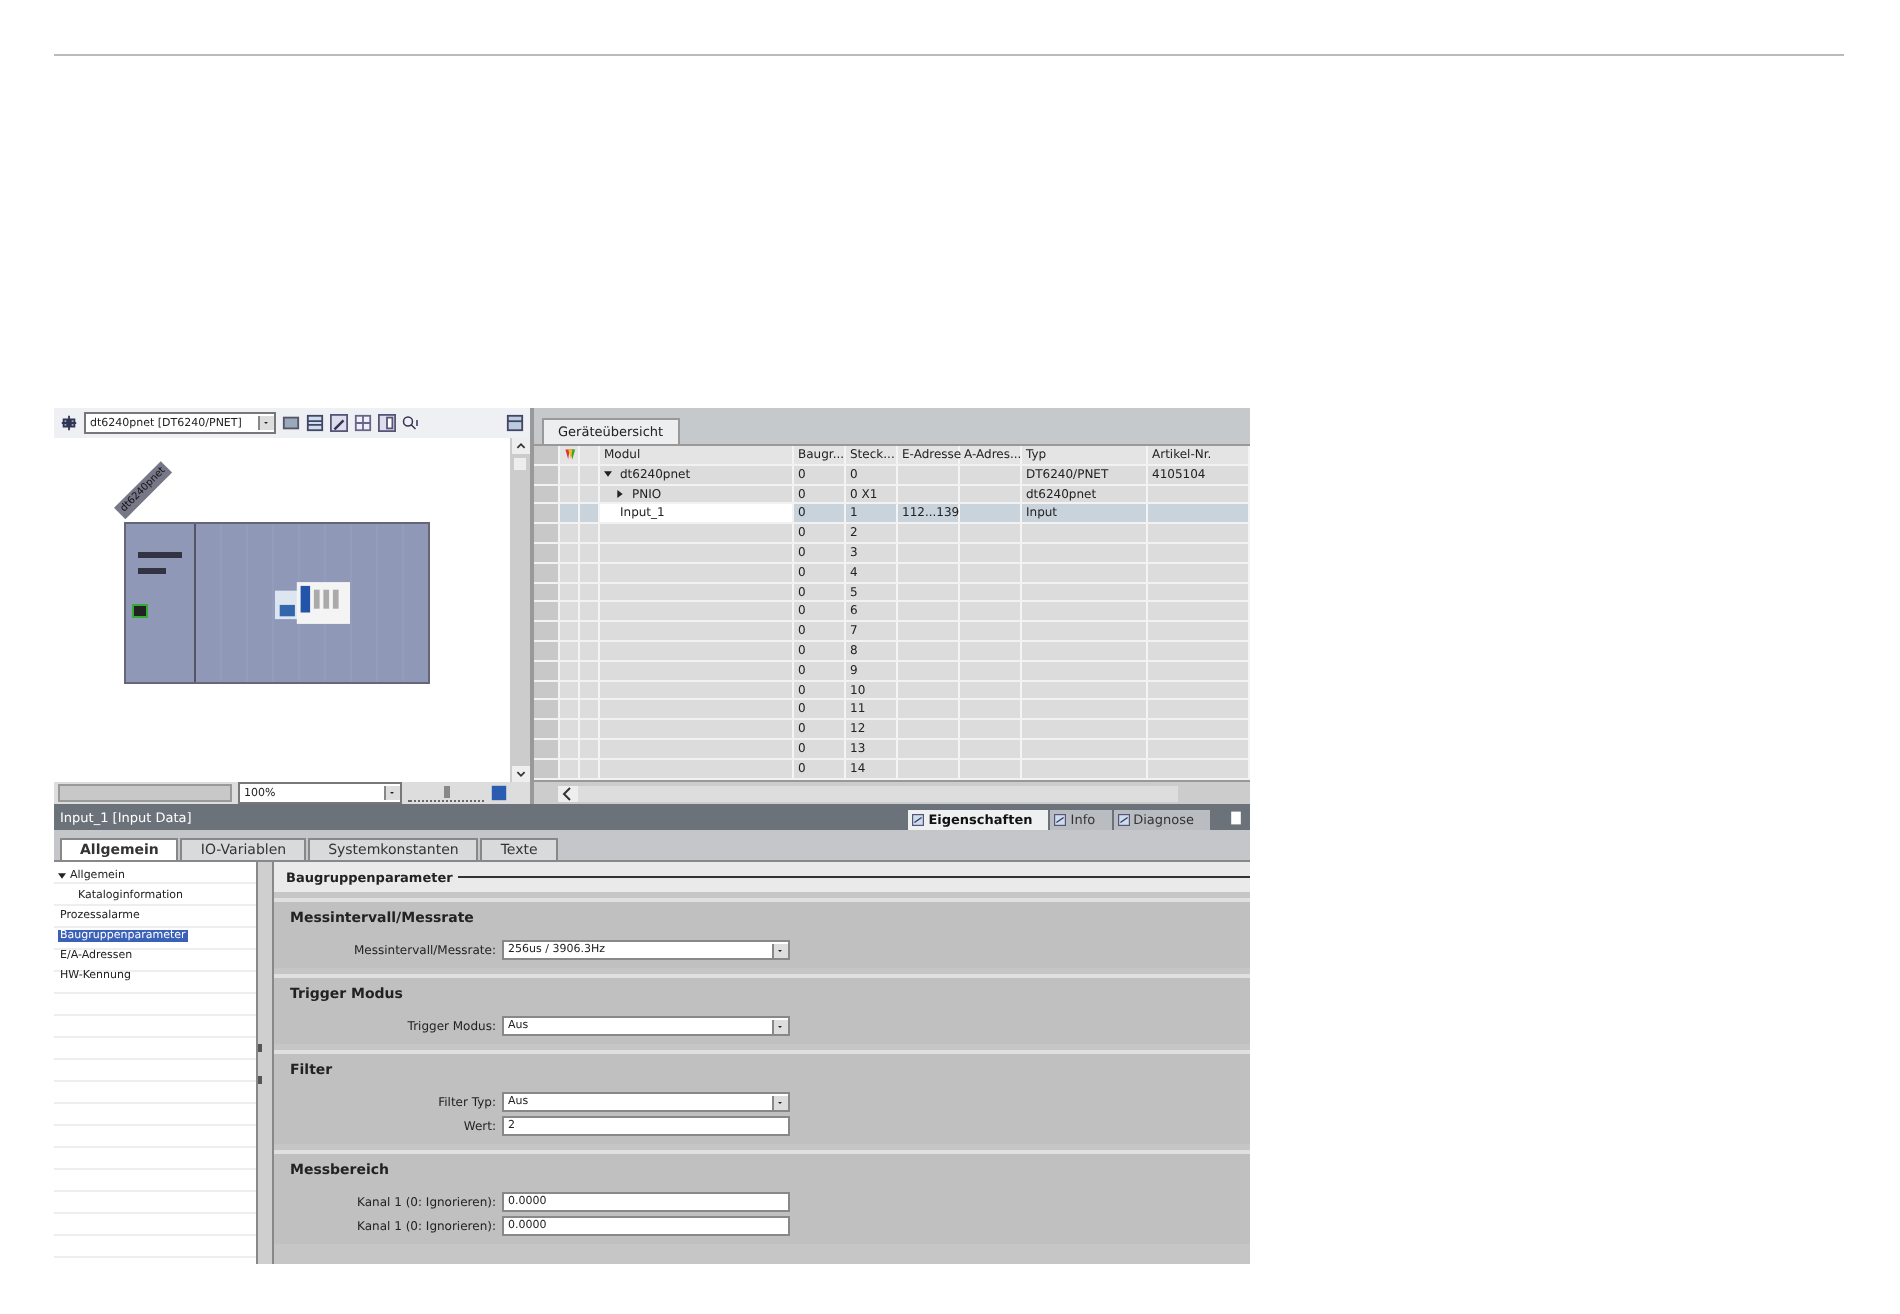  I want to click on device-rack, so click(277, 603).